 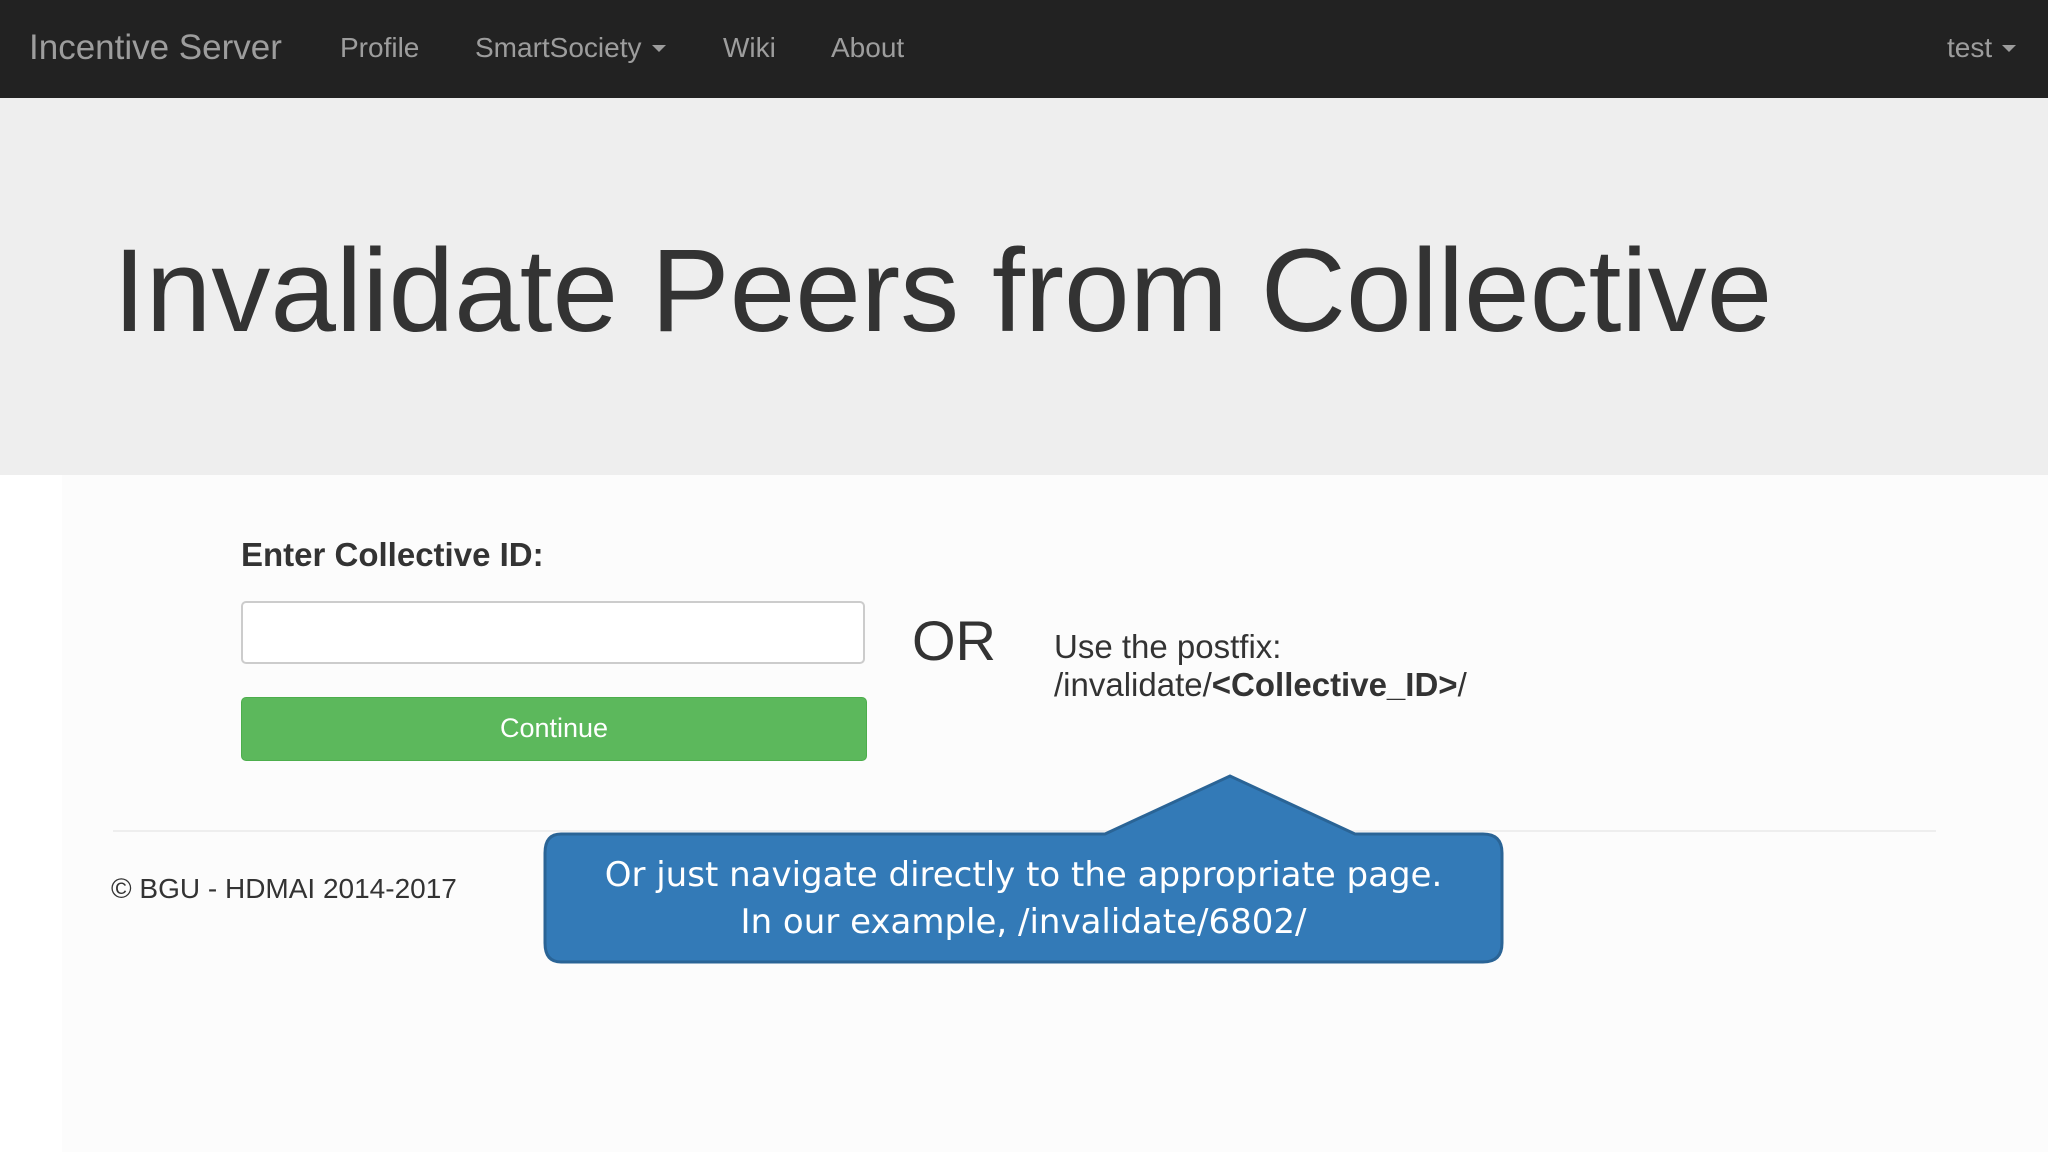 I want to click on brand-link: Incentive Server, so click(x=155, y=49).